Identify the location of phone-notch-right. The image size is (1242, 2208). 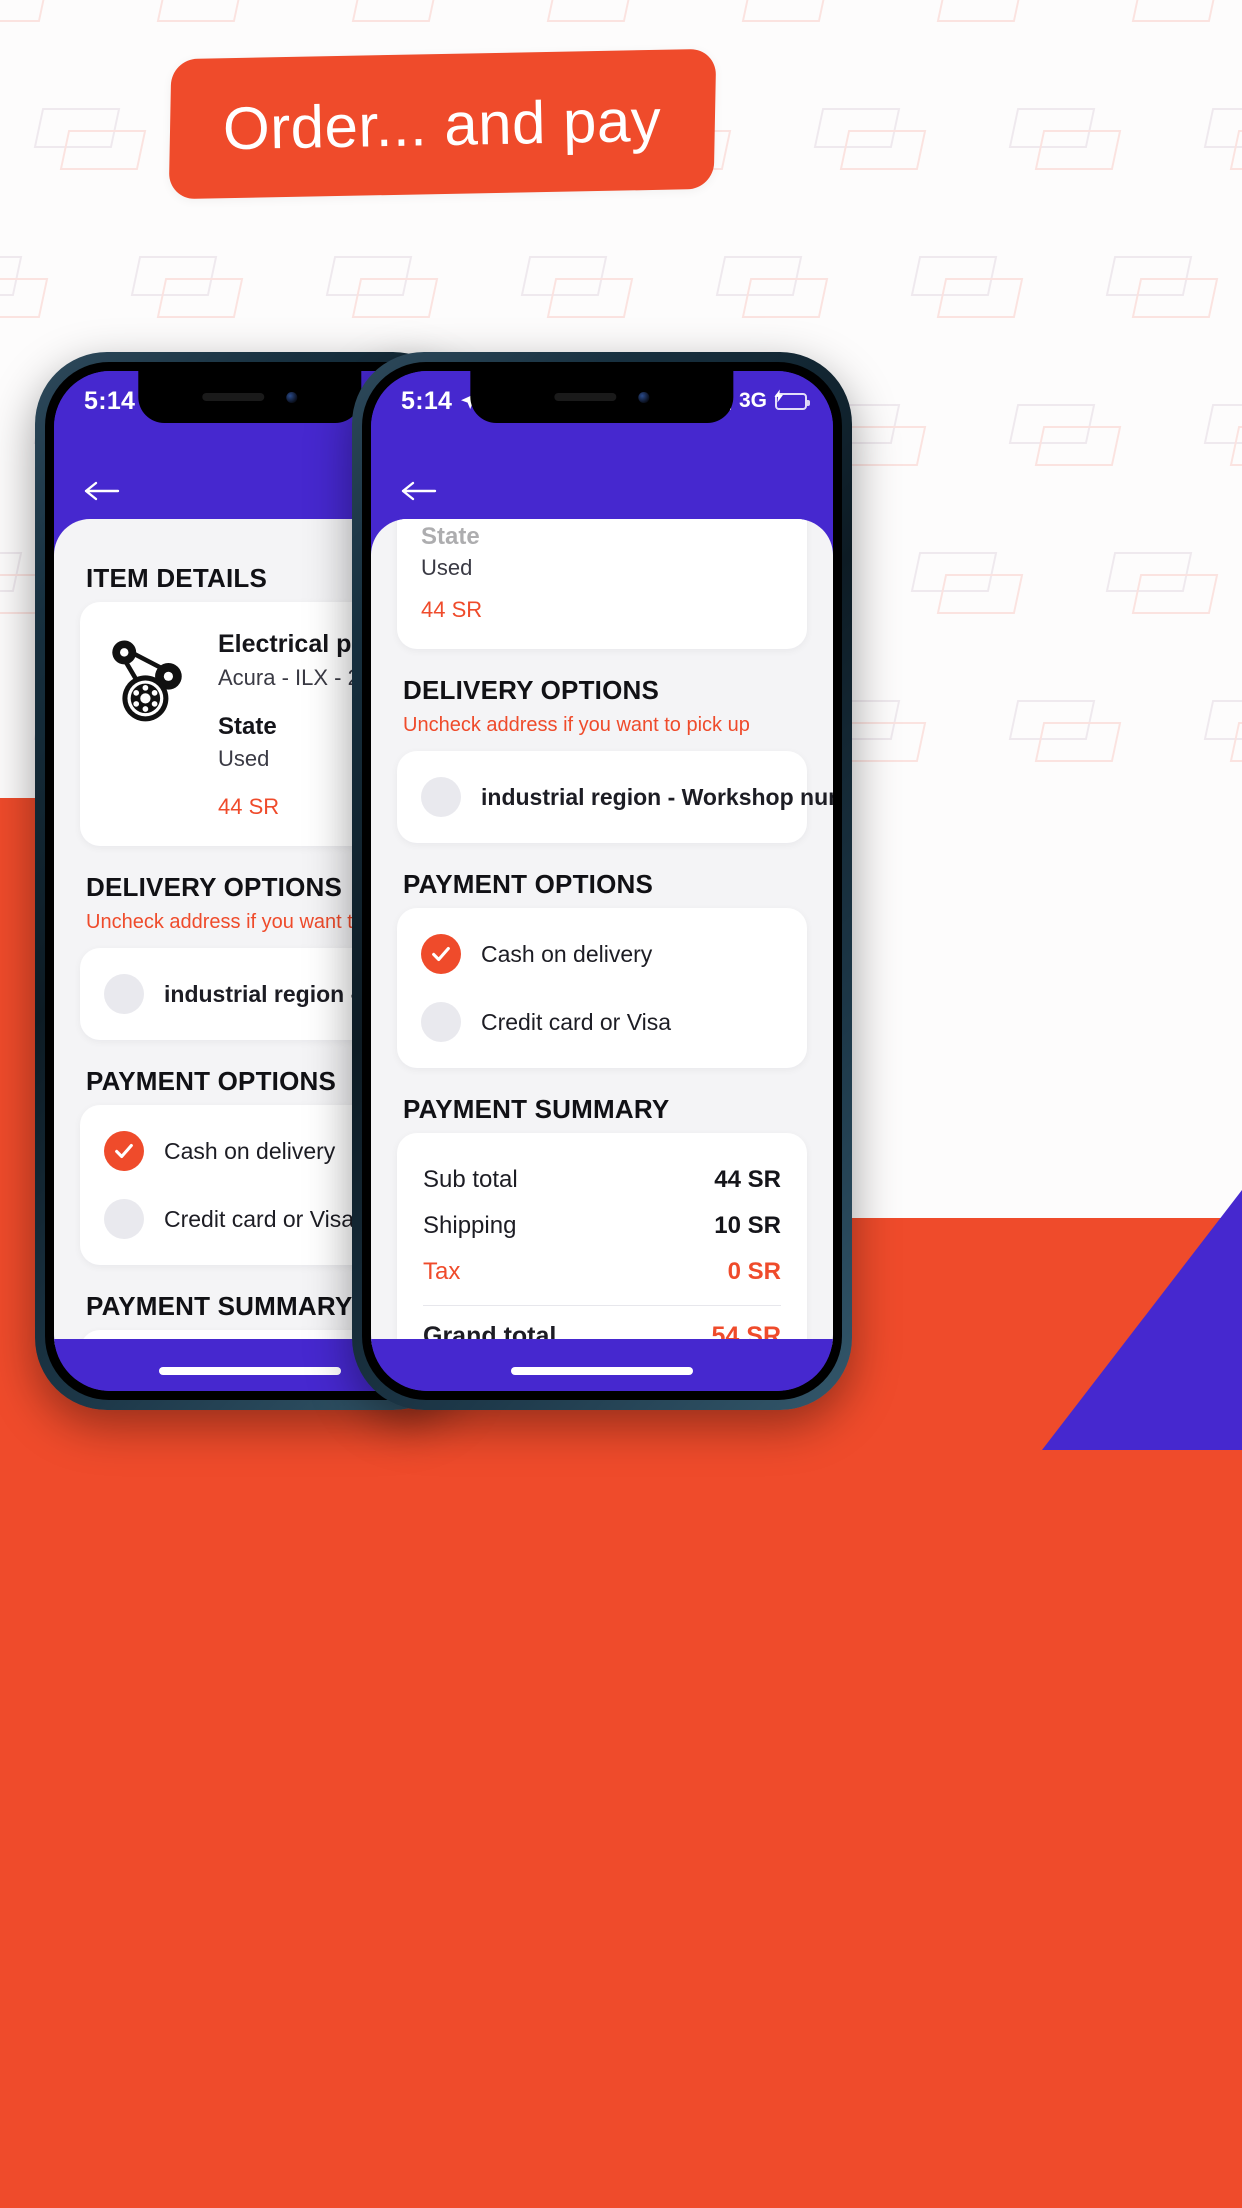
(602, 397).